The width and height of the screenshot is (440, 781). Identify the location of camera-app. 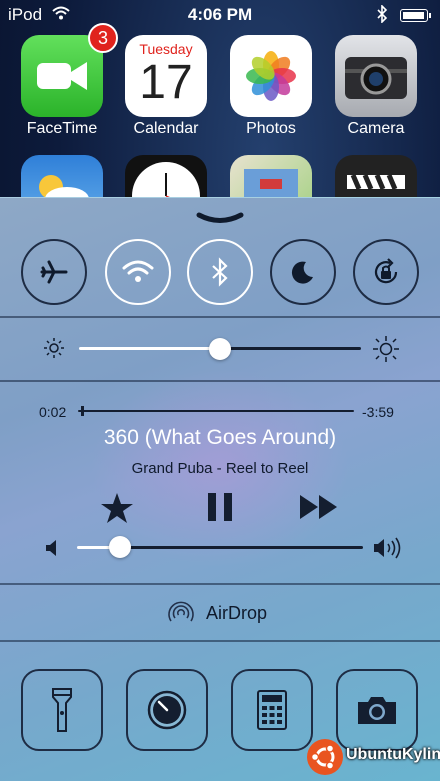
(376, 76).